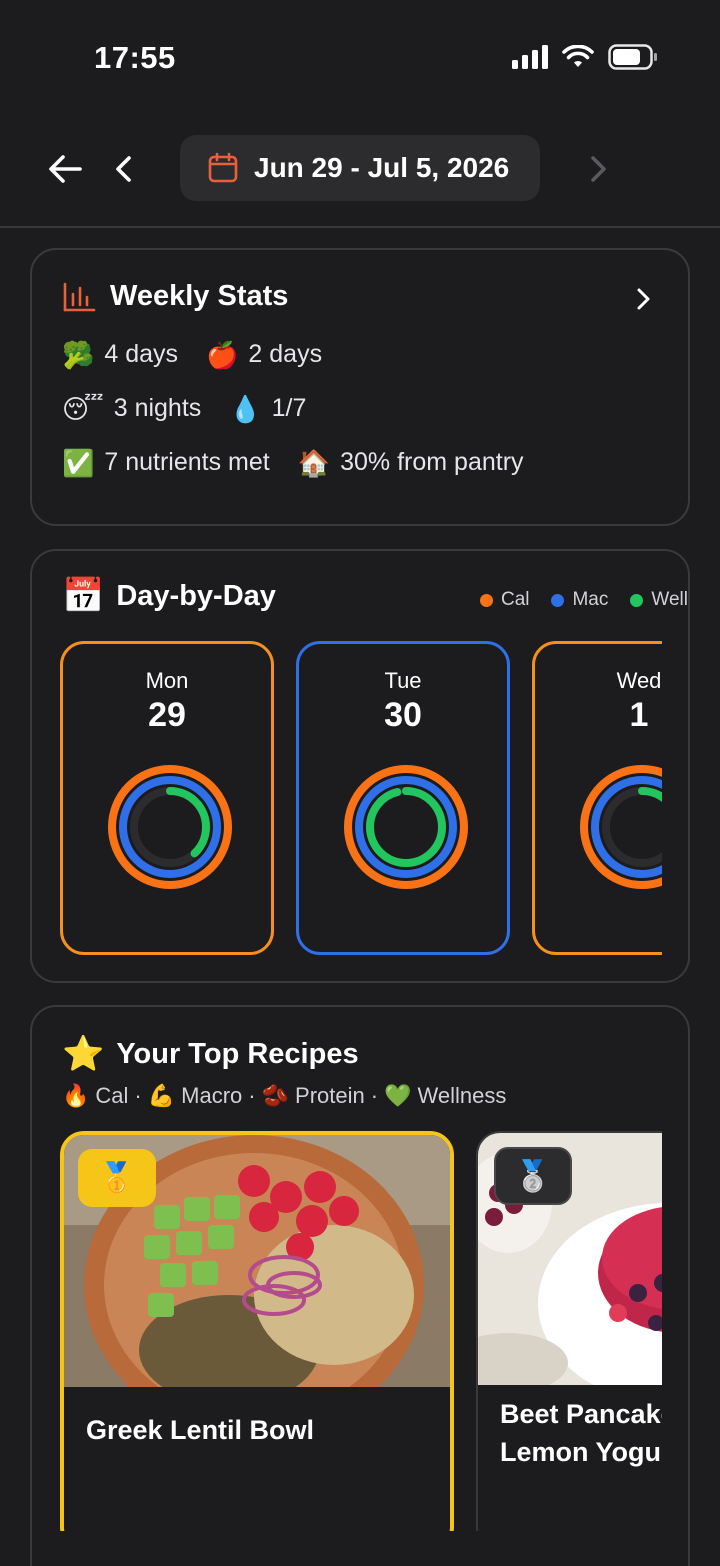 The width and height of the screenshot is (720, 1566). Describe the element at coordinates (632, 57) in the screenshot. I see `battery-icon` at that location.